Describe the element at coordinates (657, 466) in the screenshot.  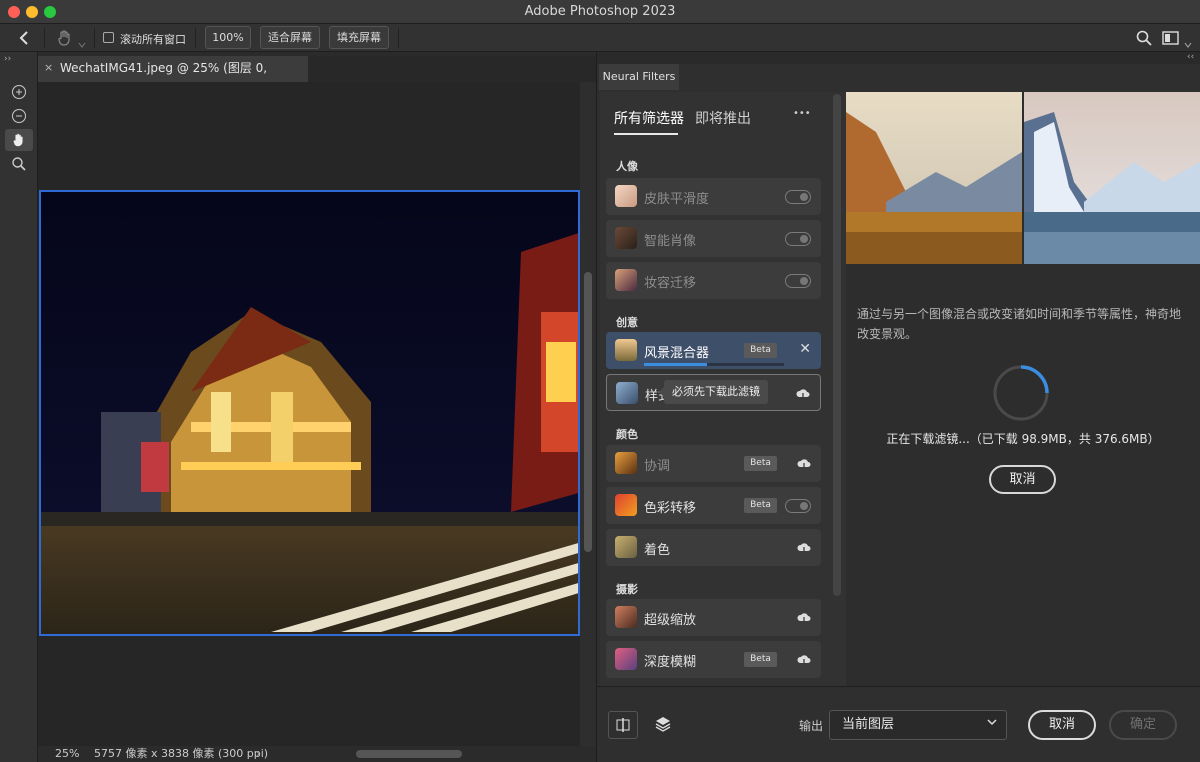
I see `filter-label: 协调` at that location.